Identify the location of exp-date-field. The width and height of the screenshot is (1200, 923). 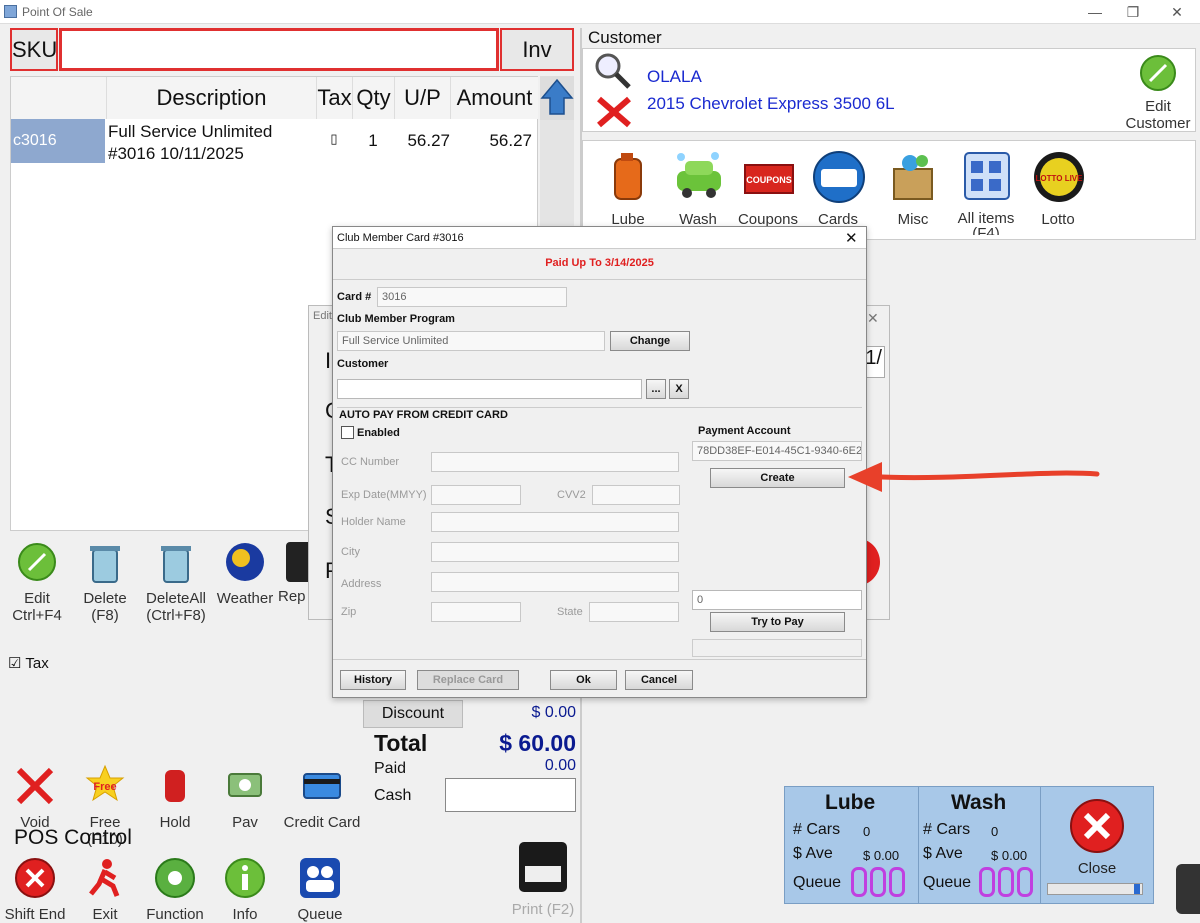
(476, 495).